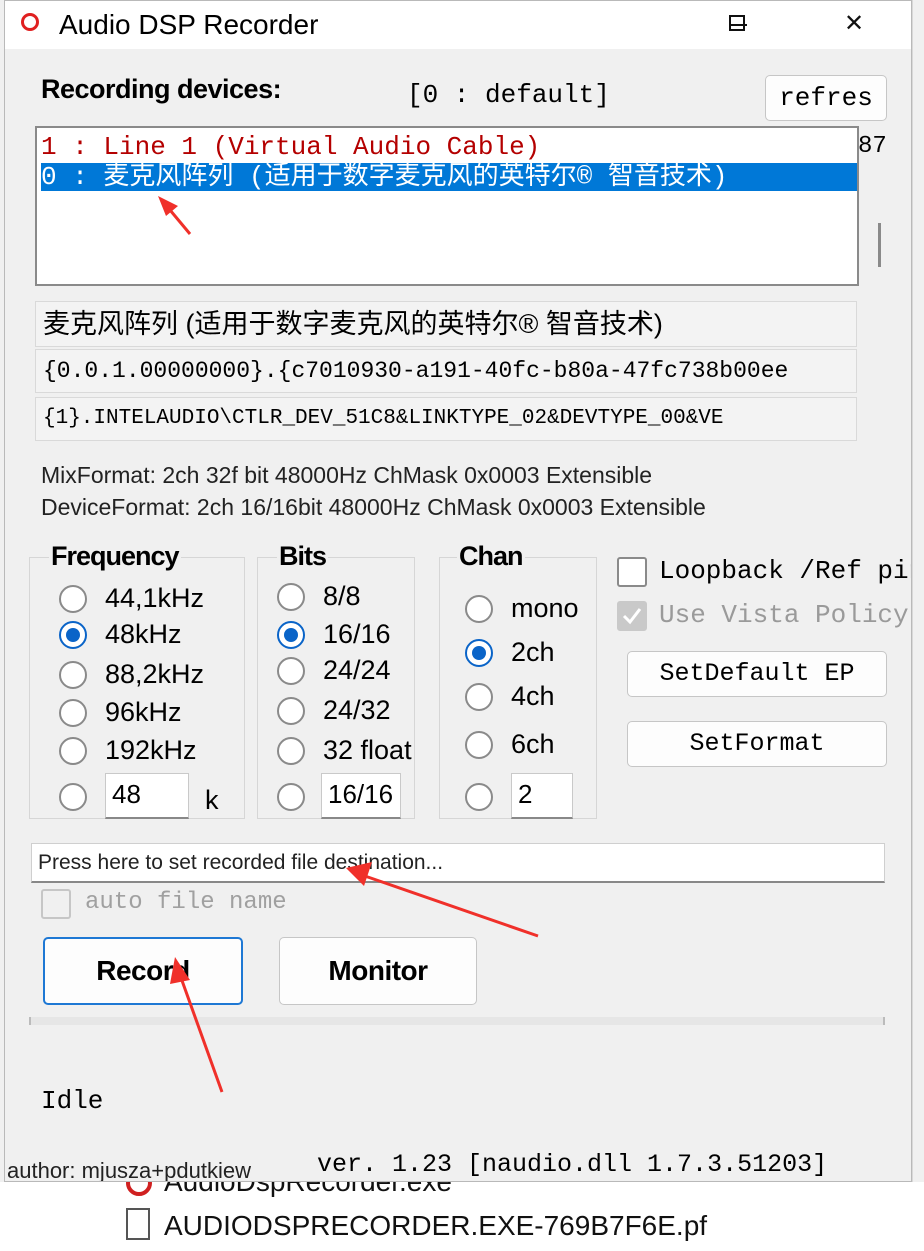  I want to click on auto-file-name-checkbox, so click(56, 904).